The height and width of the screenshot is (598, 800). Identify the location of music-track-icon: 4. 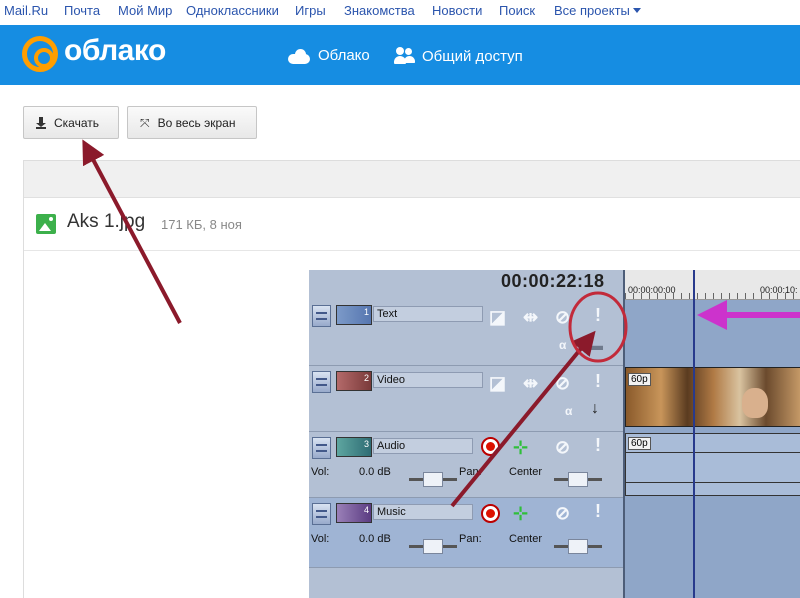
(354, 513).